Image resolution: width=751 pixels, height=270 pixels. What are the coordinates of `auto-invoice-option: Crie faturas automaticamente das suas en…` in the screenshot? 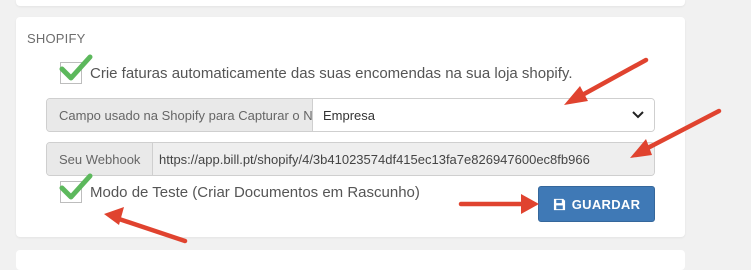 It's located at (316, 69).